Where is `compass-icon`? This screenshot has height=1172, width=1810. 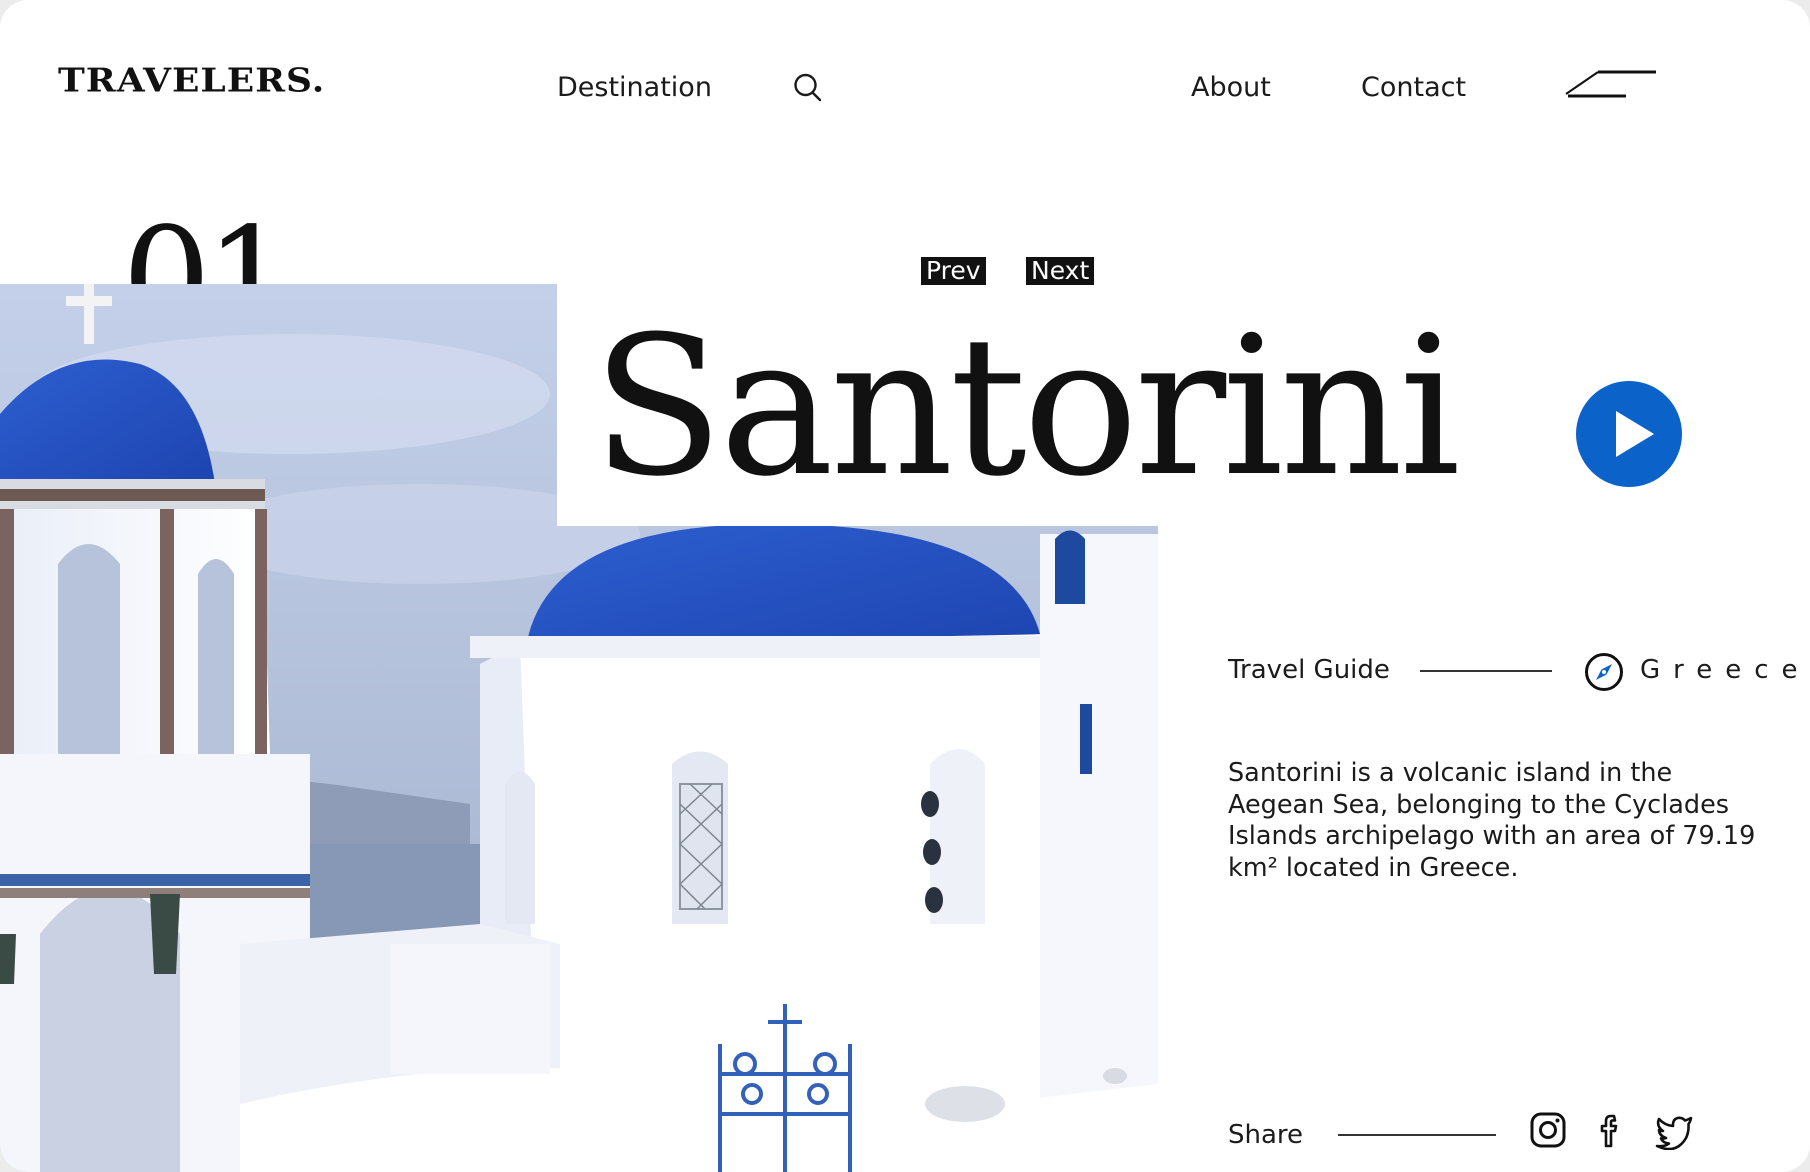 compass-icon is located at coordinates (1604, 672).